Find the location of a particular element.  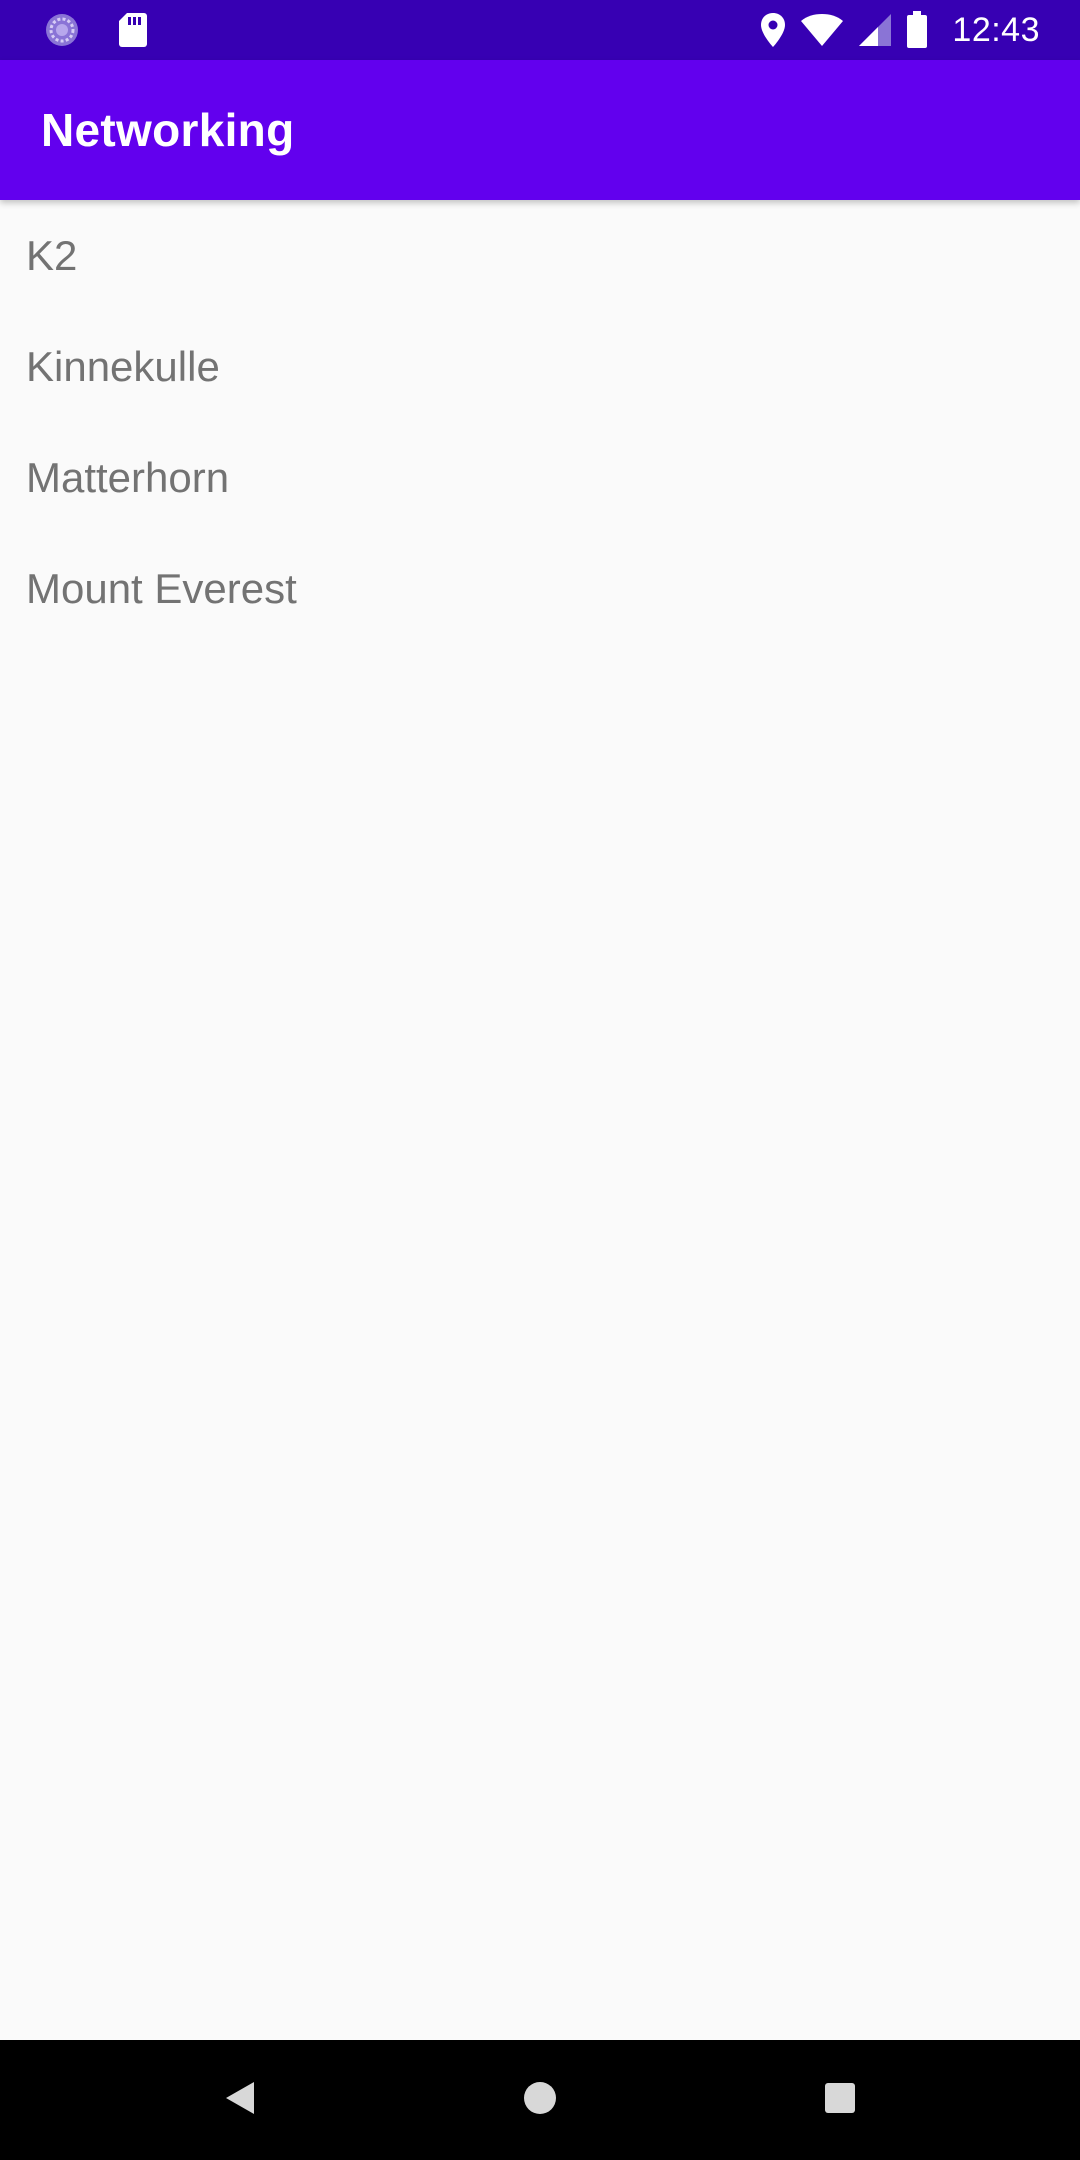

home-button is located at coordinates (540, 2100).